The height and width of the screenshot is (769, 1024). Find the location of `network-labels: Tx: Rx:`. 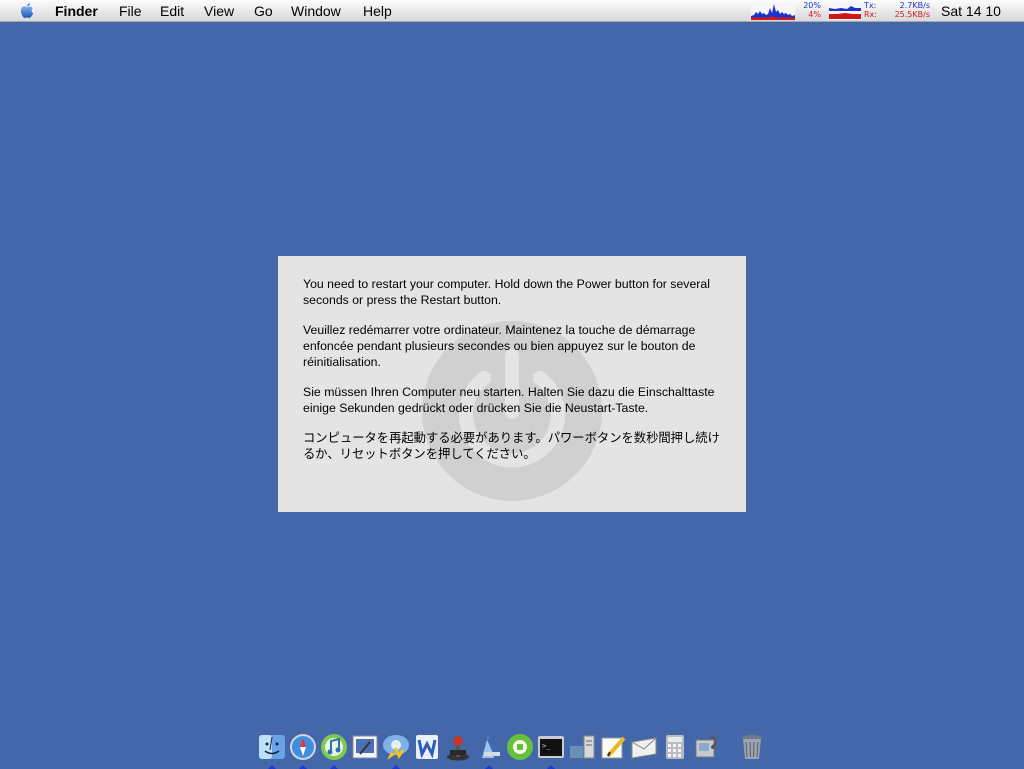

network-labels: Tx: Rx: is located at coordinates (870, 10).